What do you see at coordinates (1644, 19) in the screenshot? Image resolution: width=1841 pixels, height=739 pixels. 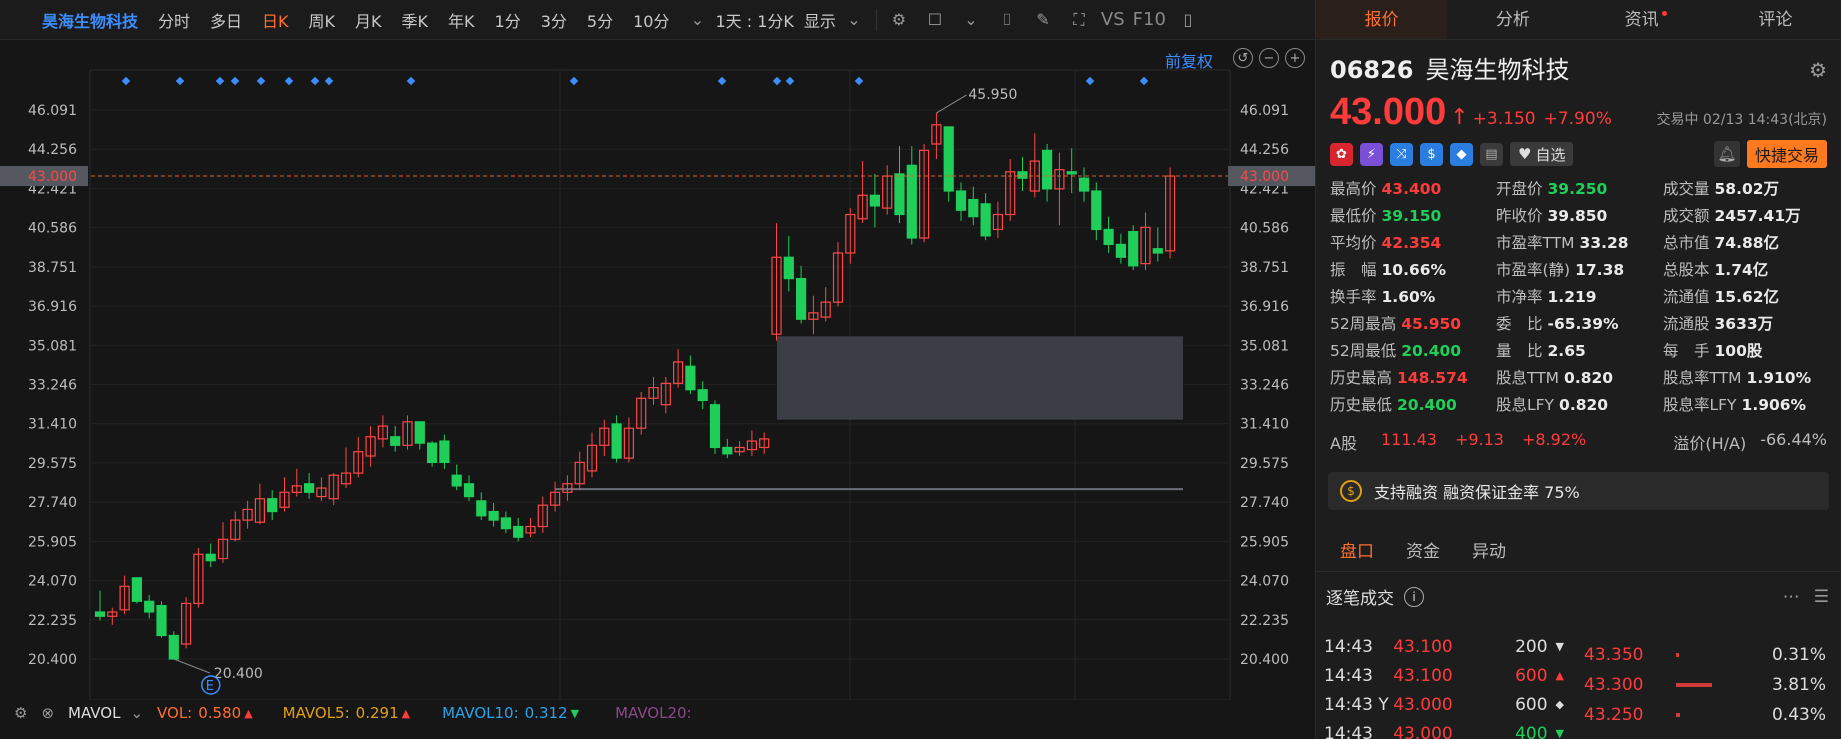 I see `tab-news: 资讯` at bounding box center [1644, 19].